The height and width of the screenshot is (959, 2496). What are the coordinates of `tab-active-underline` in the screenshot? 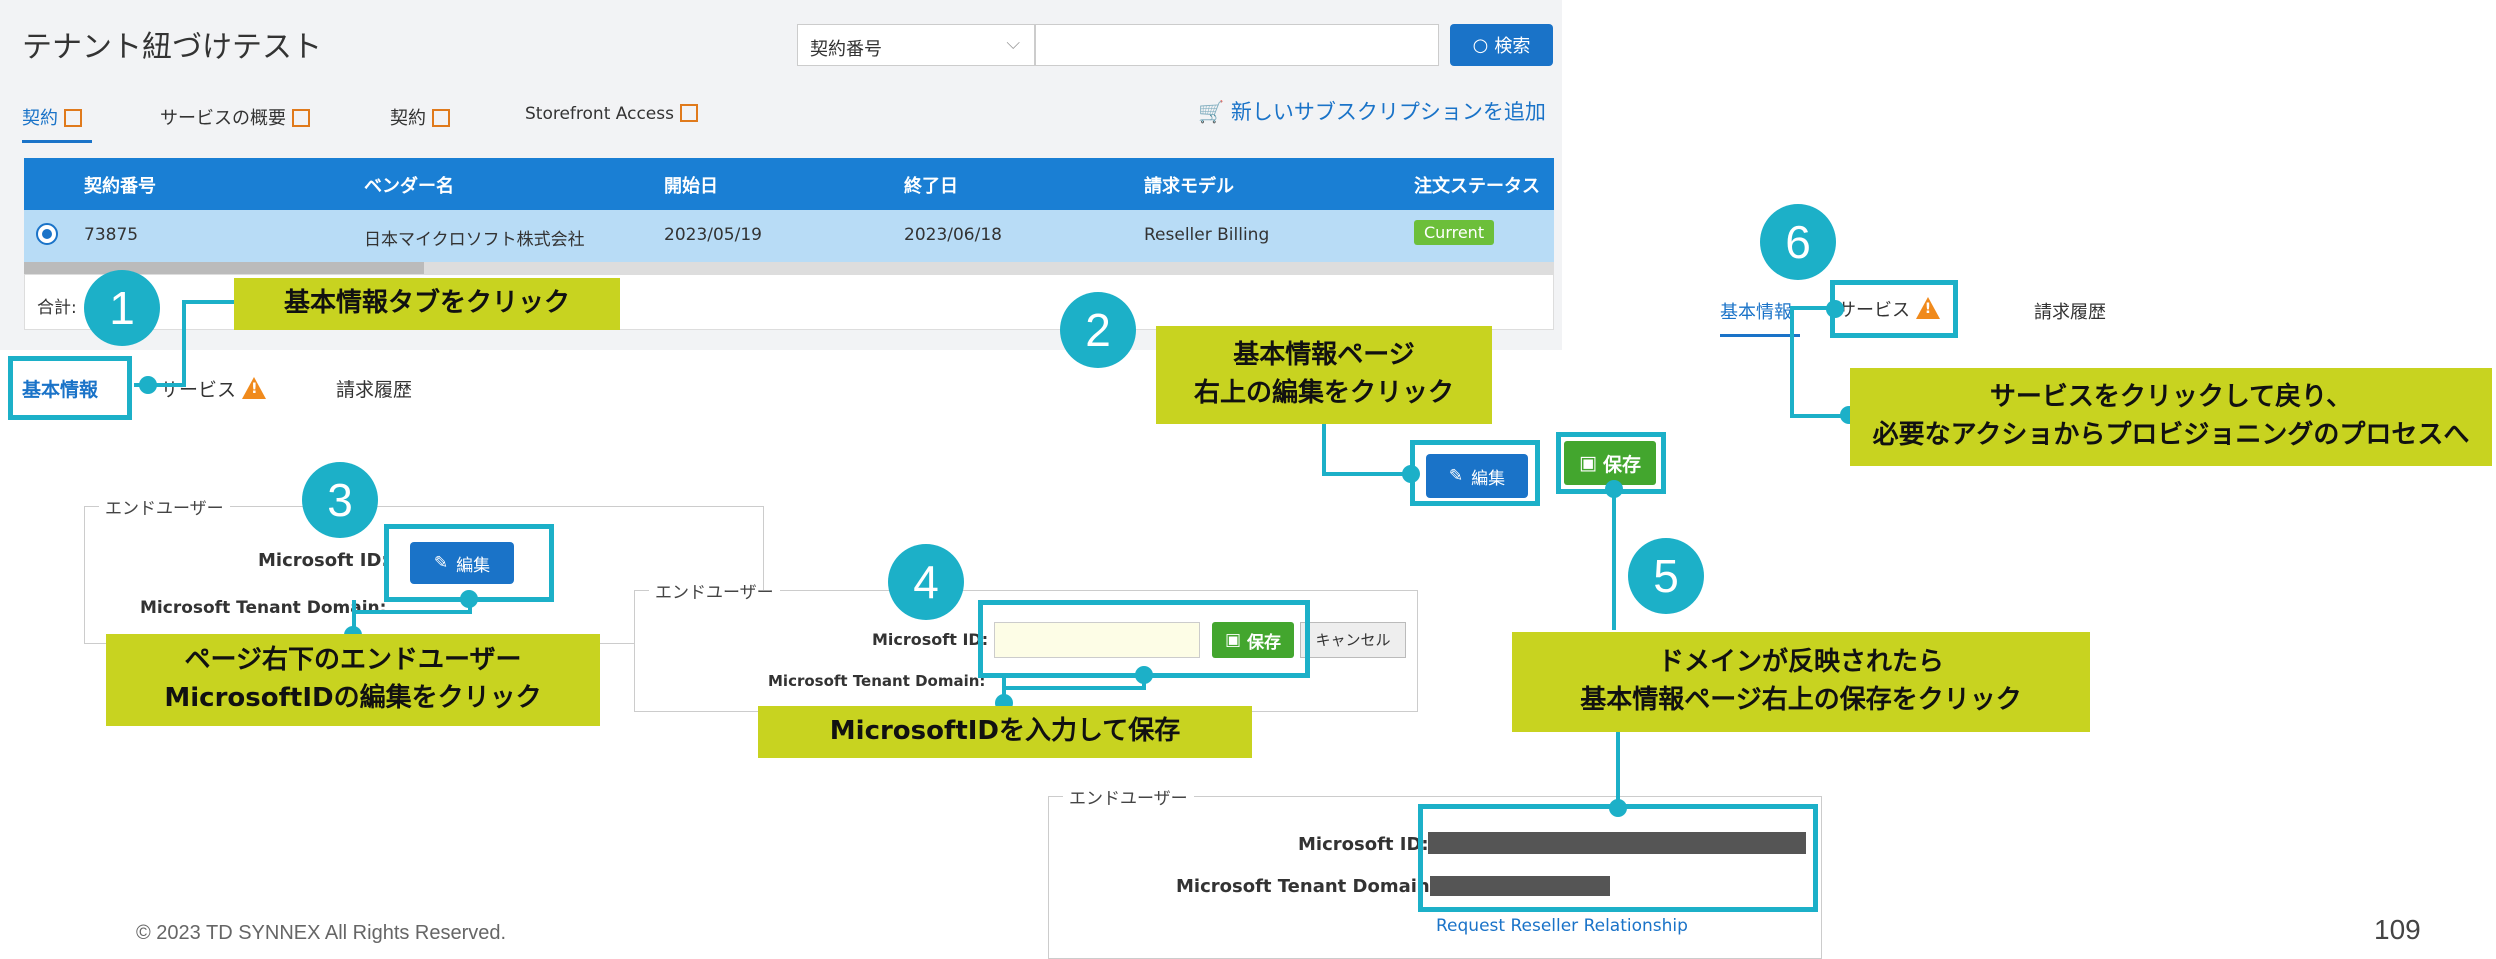 It's located at (57, 141).